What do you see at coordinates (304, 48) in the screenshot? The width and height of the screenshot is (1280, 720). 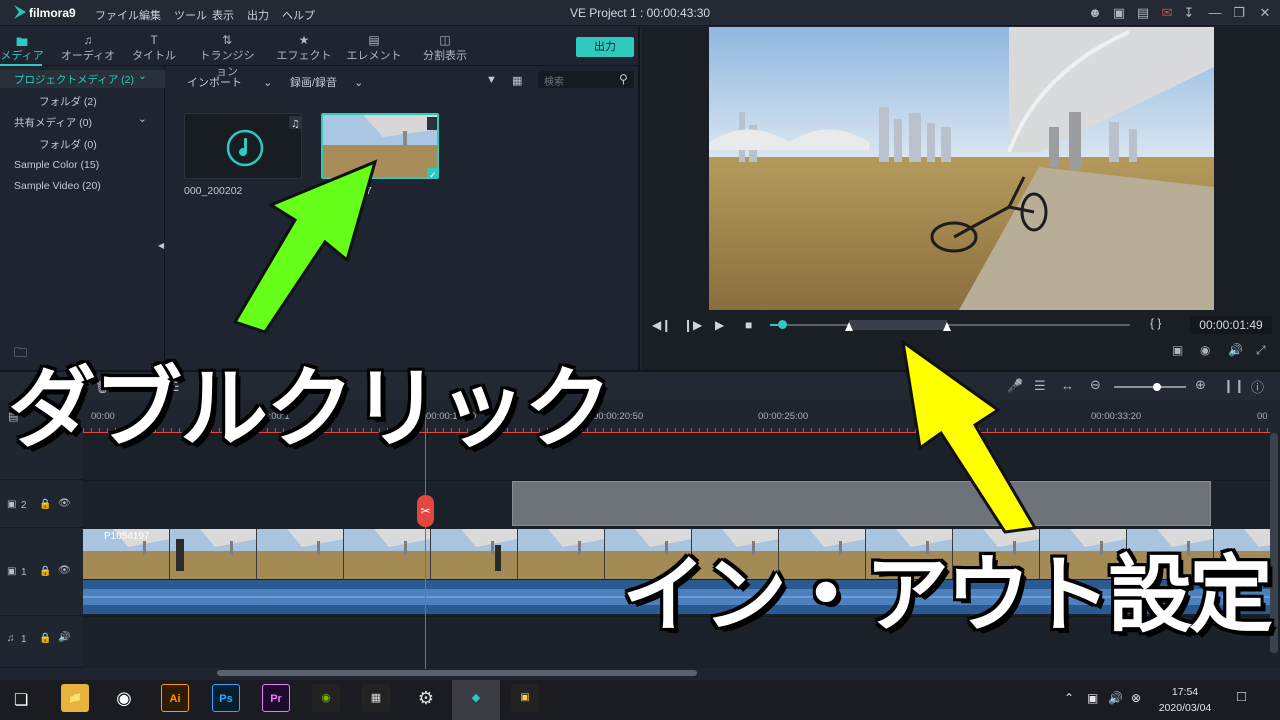 I see `tab-effects: ★ エフェクト` at bounding box center [304, 48].